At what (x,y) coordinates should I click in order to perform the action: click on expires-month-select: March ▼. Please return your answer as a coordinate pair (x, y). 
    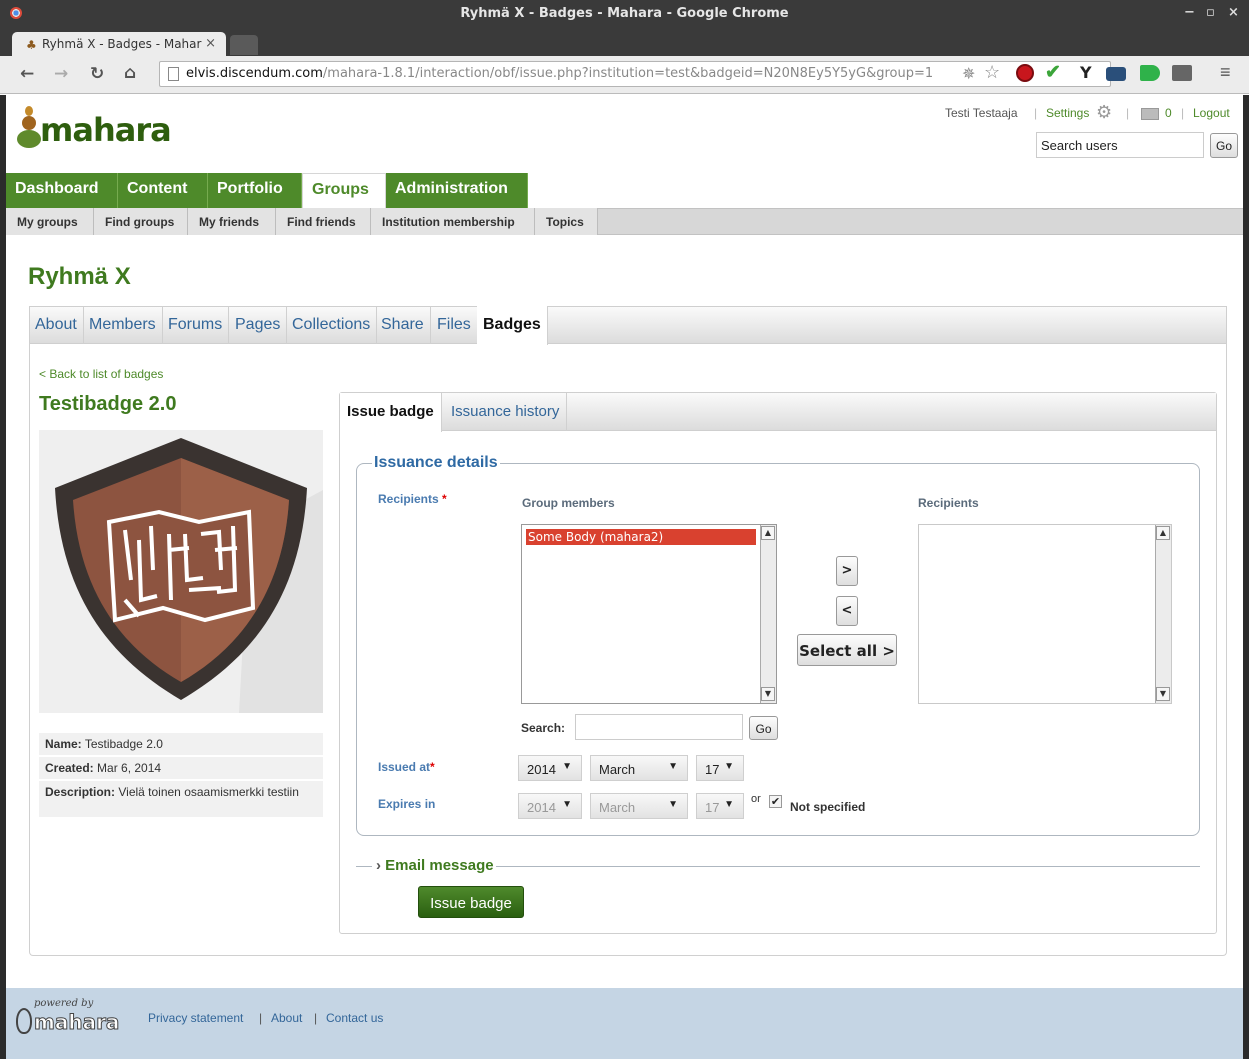
    Looking at the image, I should click on (639, 806).